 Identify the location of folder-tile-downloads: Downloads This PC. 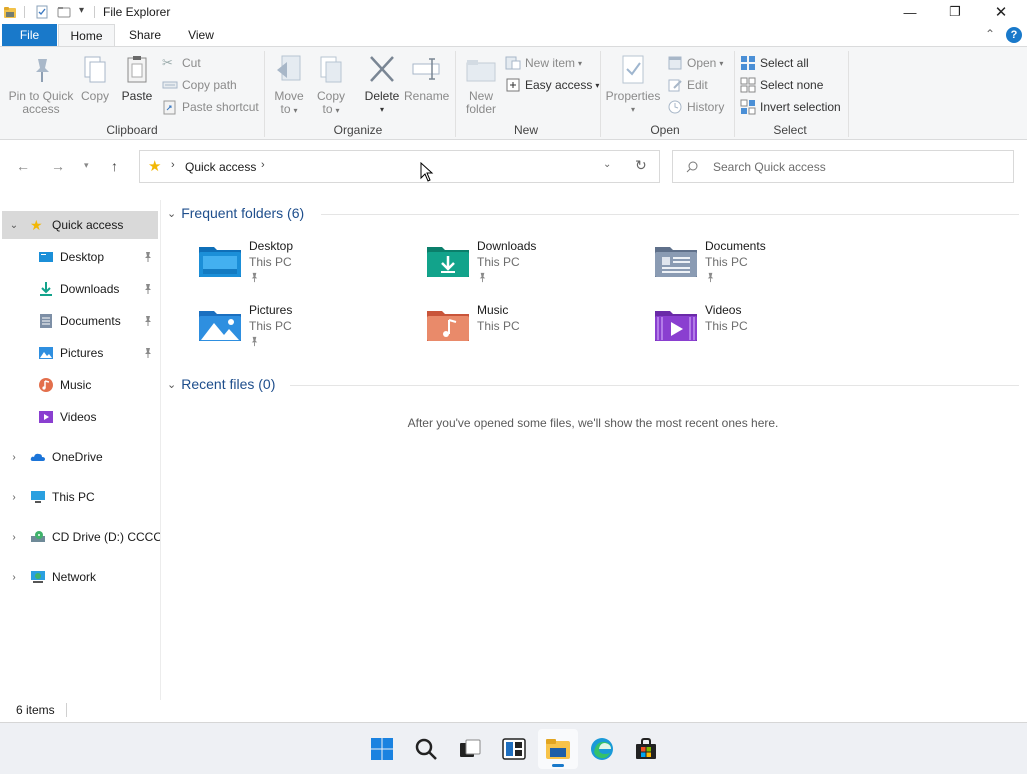
(536, 267).